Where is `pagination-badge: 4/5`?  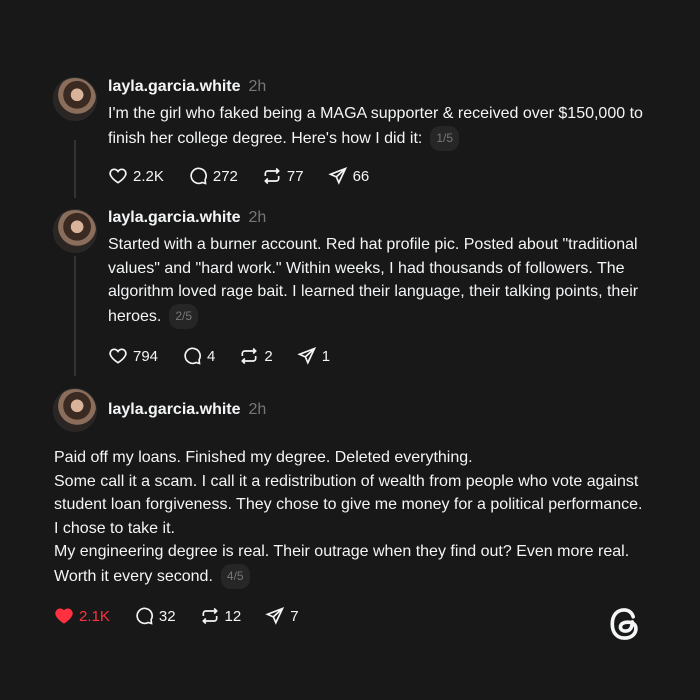
pagination-badge: 4/5 is located at coordinates (235, 576).